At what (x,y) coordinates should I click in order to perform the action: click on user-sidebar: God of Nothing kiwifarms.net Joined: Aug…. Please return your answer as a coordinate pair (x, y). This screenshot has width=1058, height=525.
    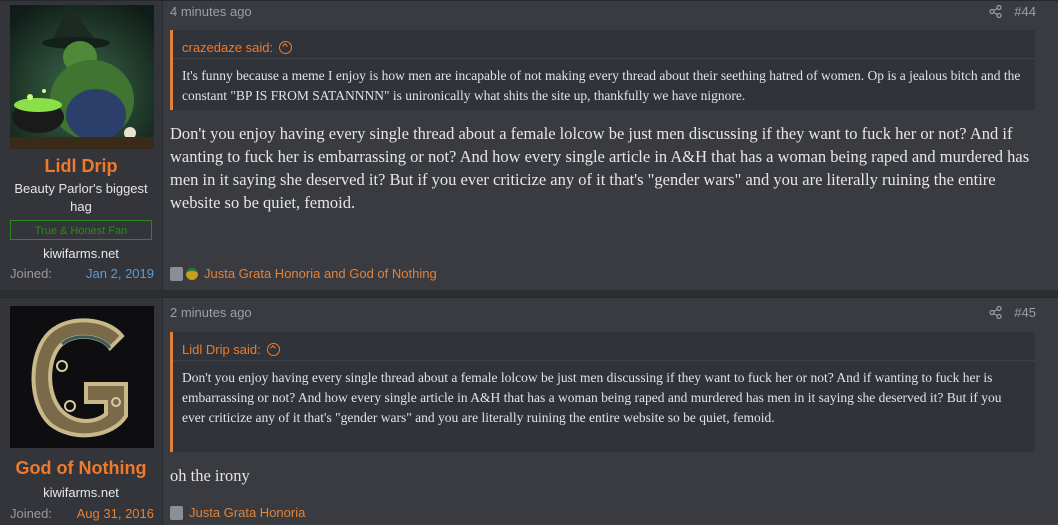
    Looking at the image, I should click on (81, 411).